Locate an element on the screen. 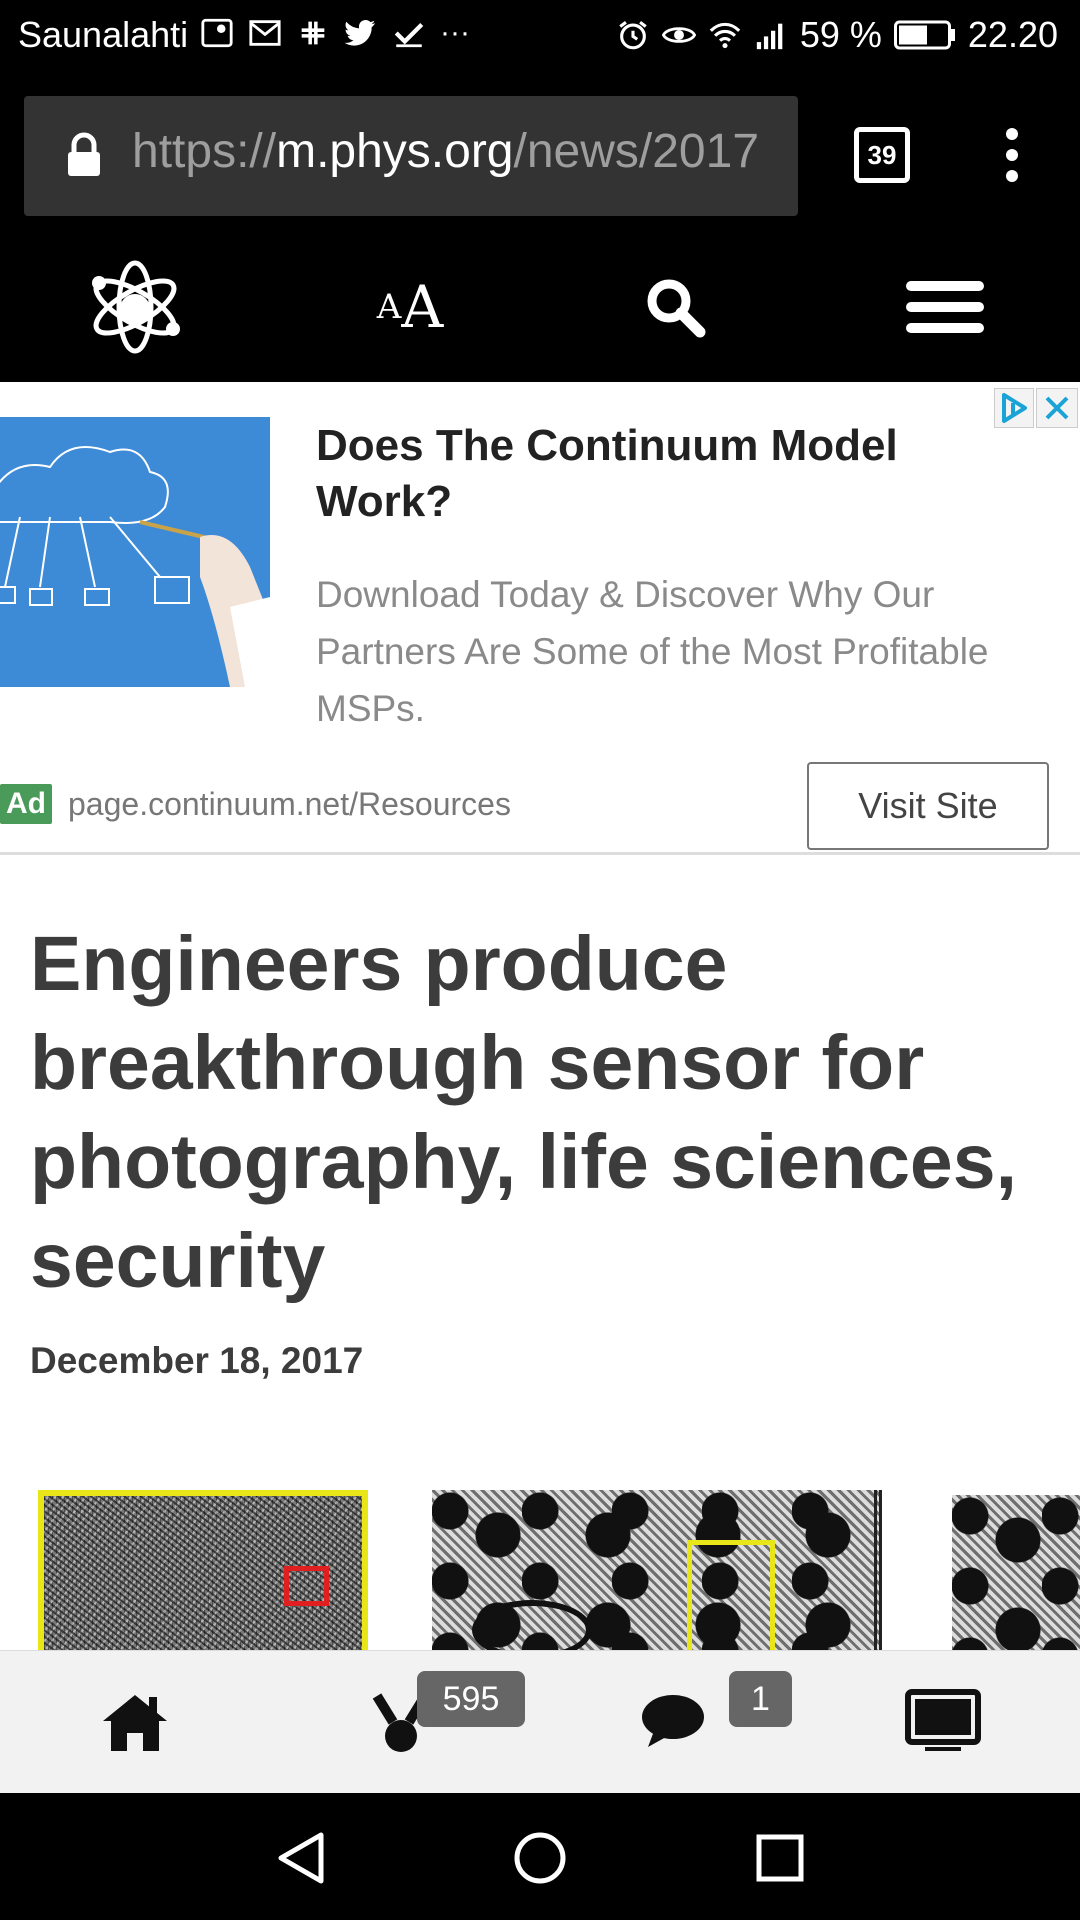 This screenshot has height=1920, width=1080. system-status-icons: 59 % 22.20 is located at coordinates (837, 35).